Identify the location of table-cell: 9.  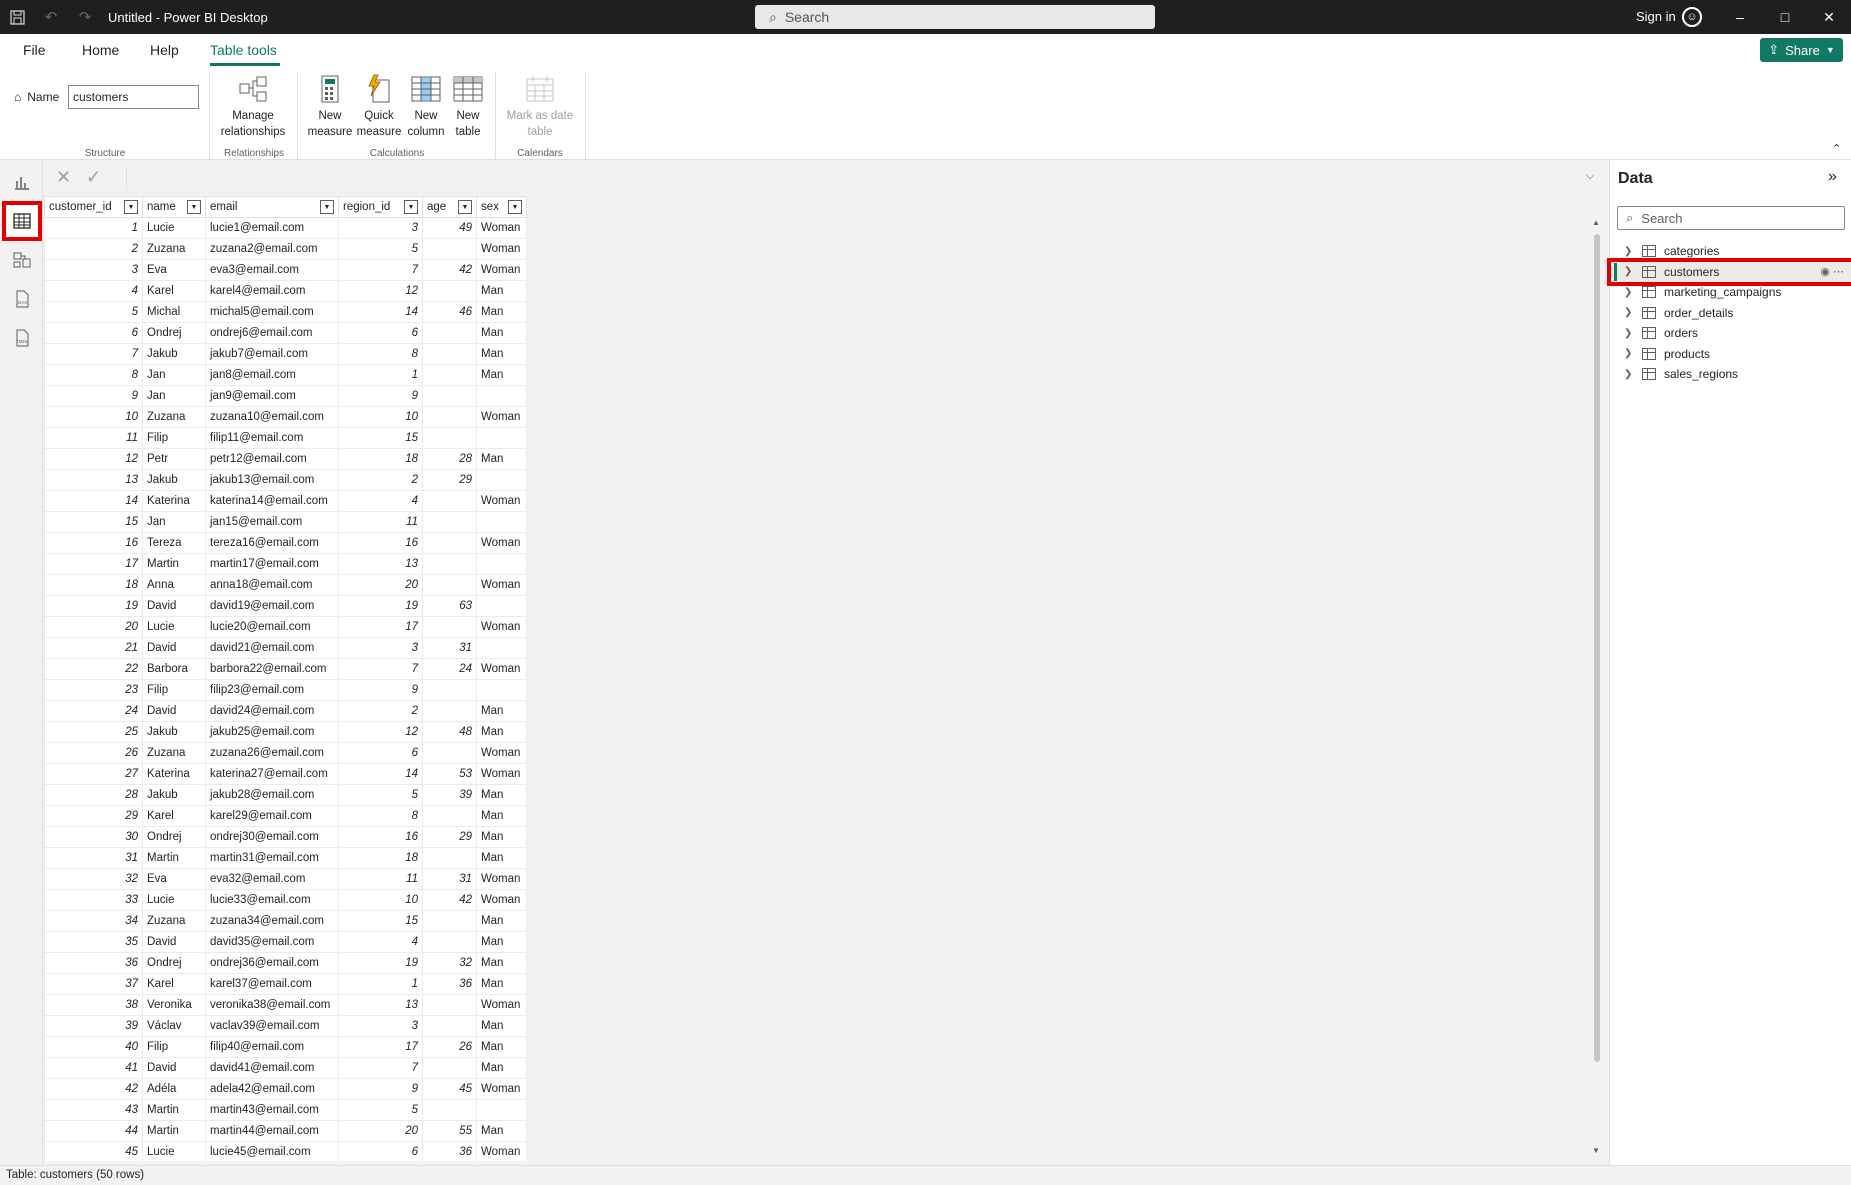
(93, 396).